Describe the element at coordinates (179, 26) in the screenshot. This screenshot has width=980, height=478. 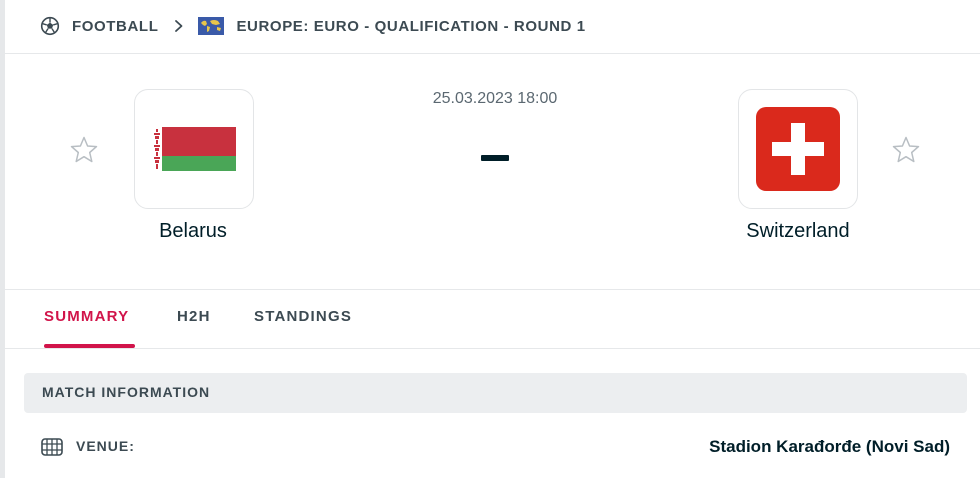
I see `chevron-right-icon` at that location.